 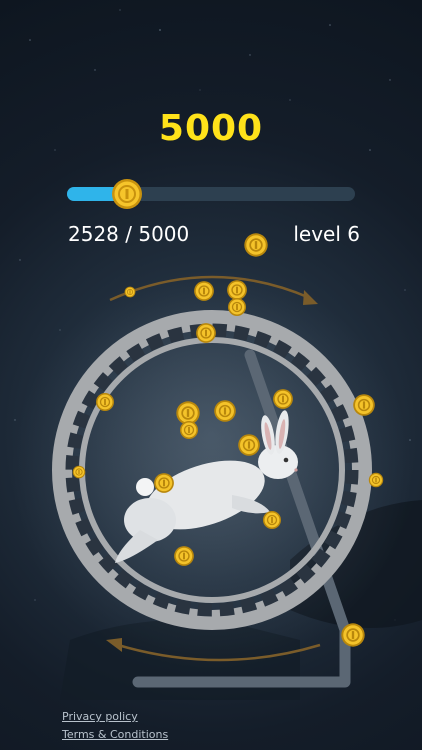 I want to click on footer-links: Privacy policy Terms & Conditions, so click(x=115, y=728).